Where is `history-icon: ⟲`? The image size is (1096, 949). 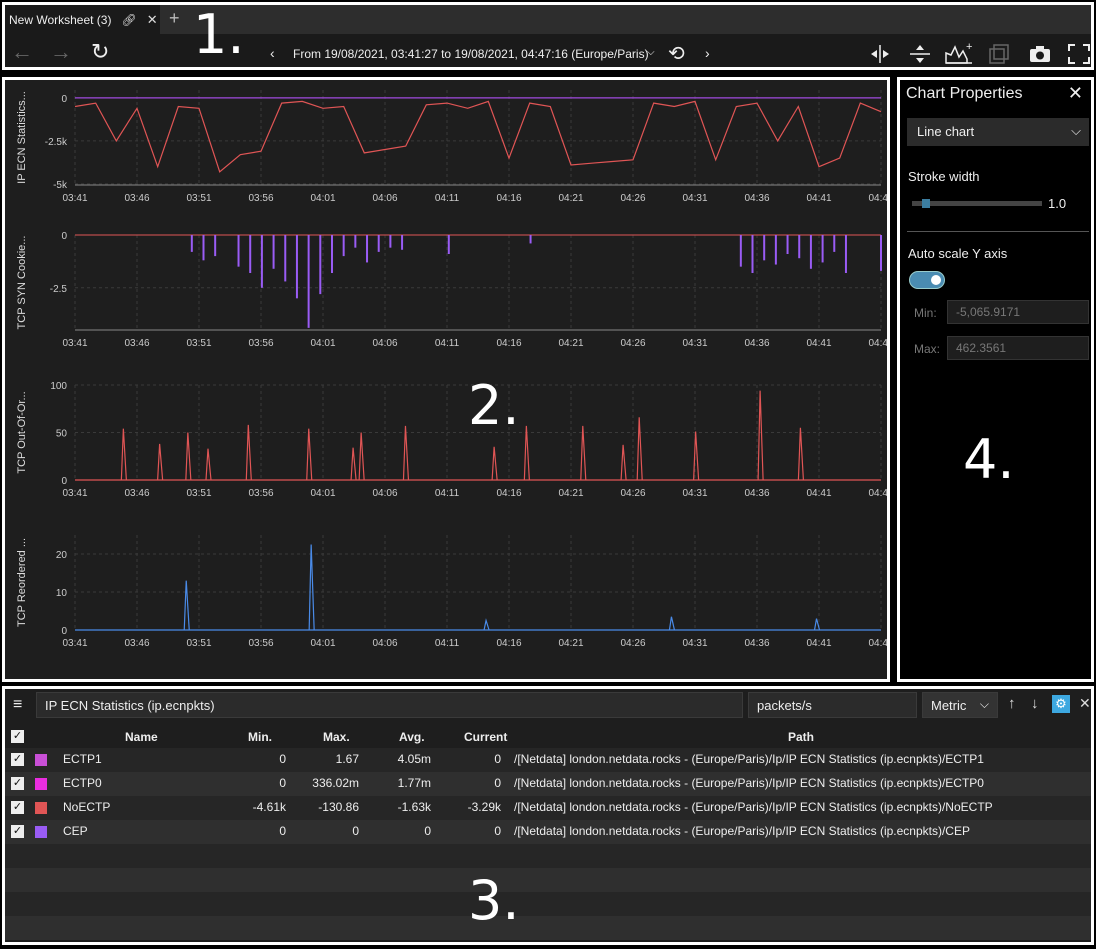 history-icon: ⟲ is located at coordinates (676, 53).